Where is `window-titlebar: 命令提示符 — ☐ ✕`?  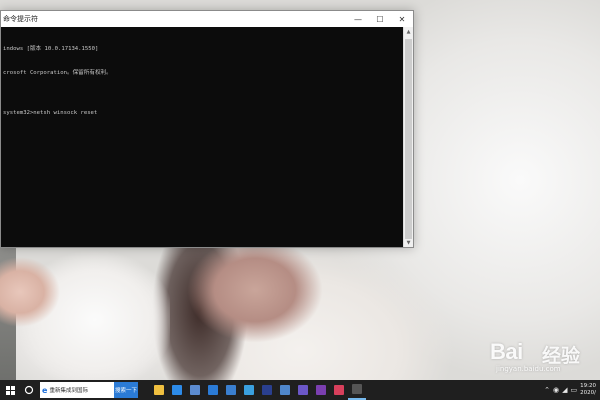 window-titlebar: 命令提示符 — ☐ ✕ is located at coordinates (207, 19).